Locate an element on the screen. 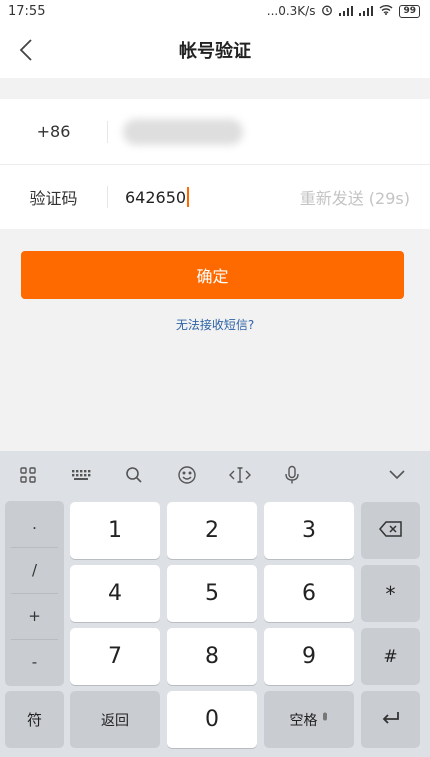  code-label: 验证码 is located at coordinates (53, 198).